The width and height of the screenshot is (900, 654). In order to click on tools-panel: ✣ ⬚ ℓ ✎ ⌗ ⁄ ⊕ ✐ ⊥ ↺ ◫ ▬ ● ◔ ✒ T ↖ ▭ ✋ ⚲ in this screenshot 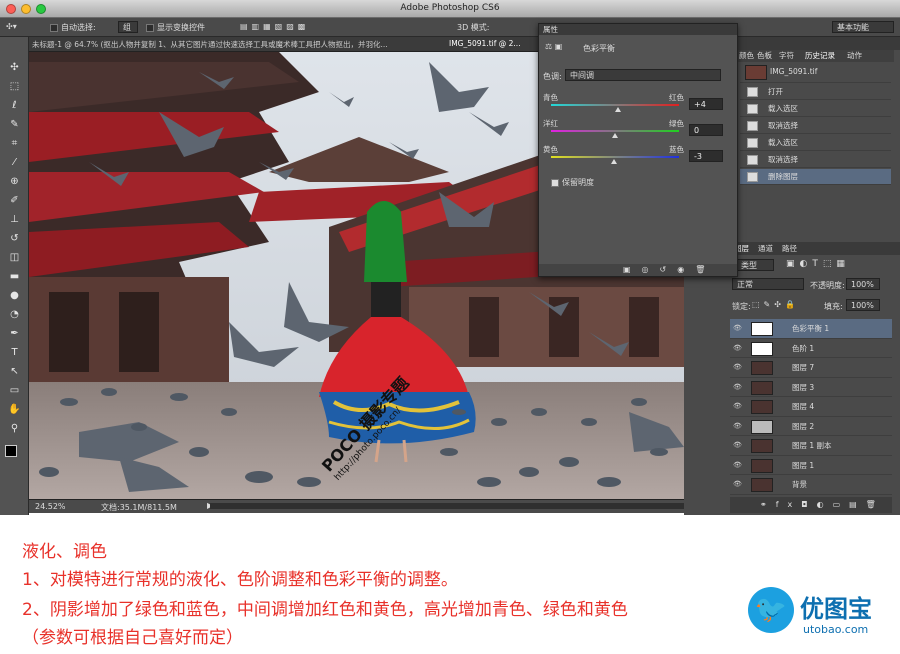, I will do `click(14, 276)`.